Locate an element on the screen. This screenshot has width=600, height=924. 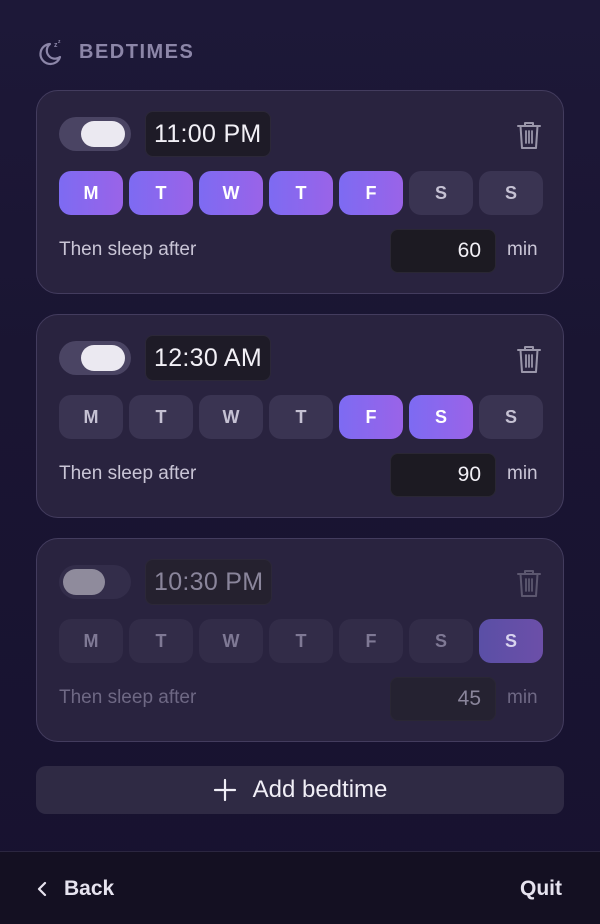
header: z z BEDTIMES is located at coordinates (115, 52).